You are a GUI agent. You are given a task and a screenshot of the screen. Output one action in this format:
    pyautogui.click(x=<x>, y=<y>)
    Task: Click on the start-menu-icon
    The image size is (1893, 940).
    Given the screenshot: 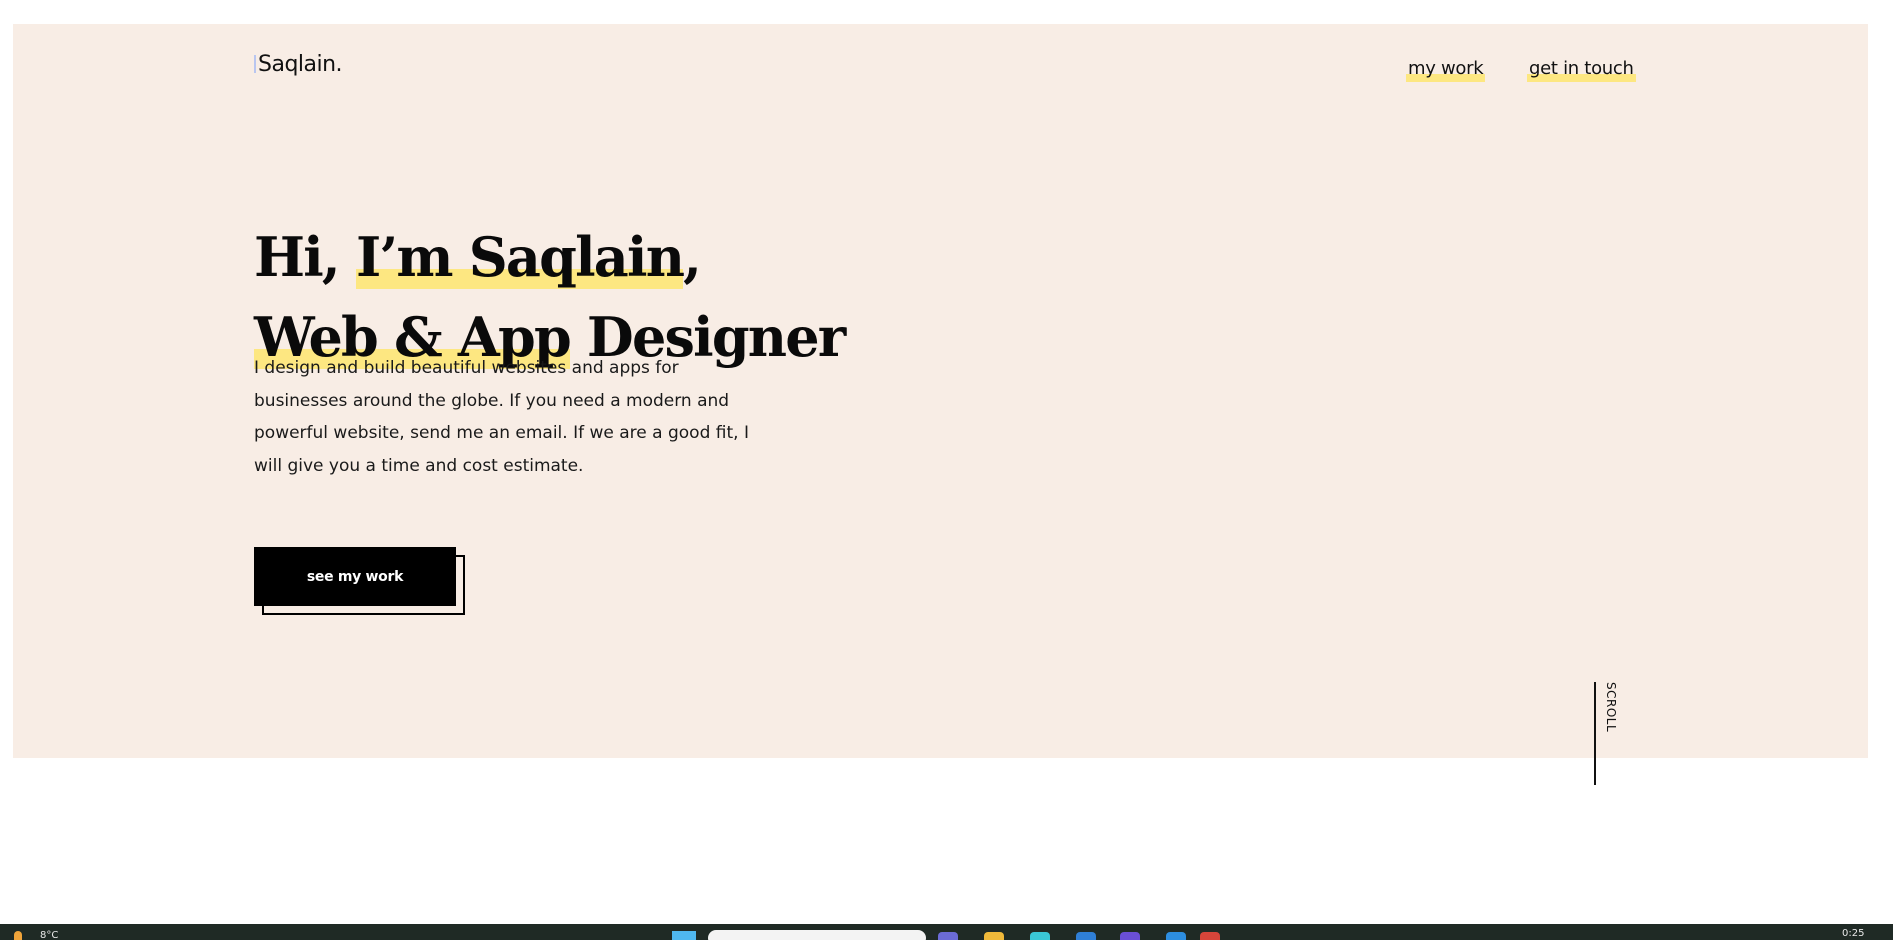 What is the action you would take?
    pyautogui.click(x=684, y=935)
    